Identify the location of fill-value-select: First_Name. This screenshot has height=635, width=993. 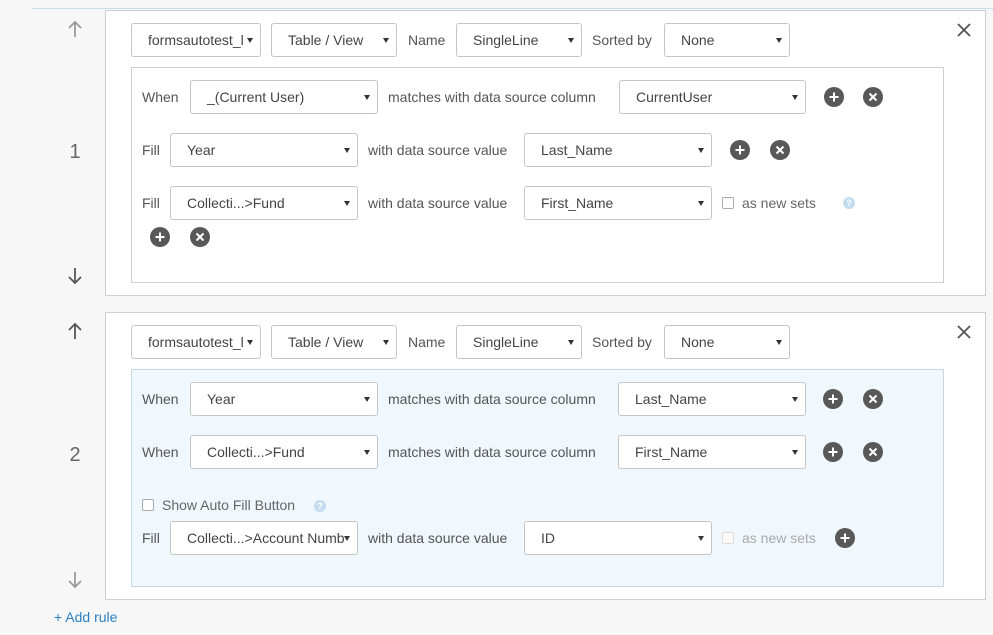
(618, 203).